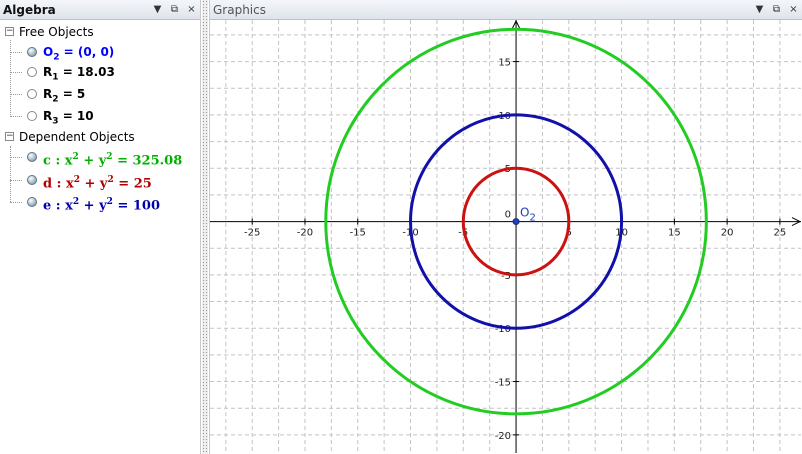 The width and height of the screenshot is (802, 454). What do you see at coordinates (305, 233) in the screenshot?
I see `x-tick-label: -20` at bounding box center [305, 233].